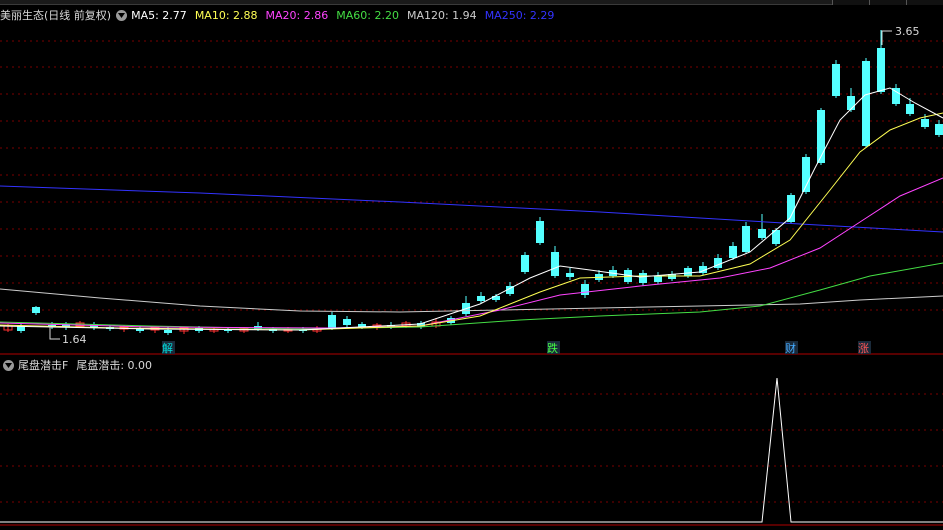  I want to click on event-tag: 跌, so click(552, 348).